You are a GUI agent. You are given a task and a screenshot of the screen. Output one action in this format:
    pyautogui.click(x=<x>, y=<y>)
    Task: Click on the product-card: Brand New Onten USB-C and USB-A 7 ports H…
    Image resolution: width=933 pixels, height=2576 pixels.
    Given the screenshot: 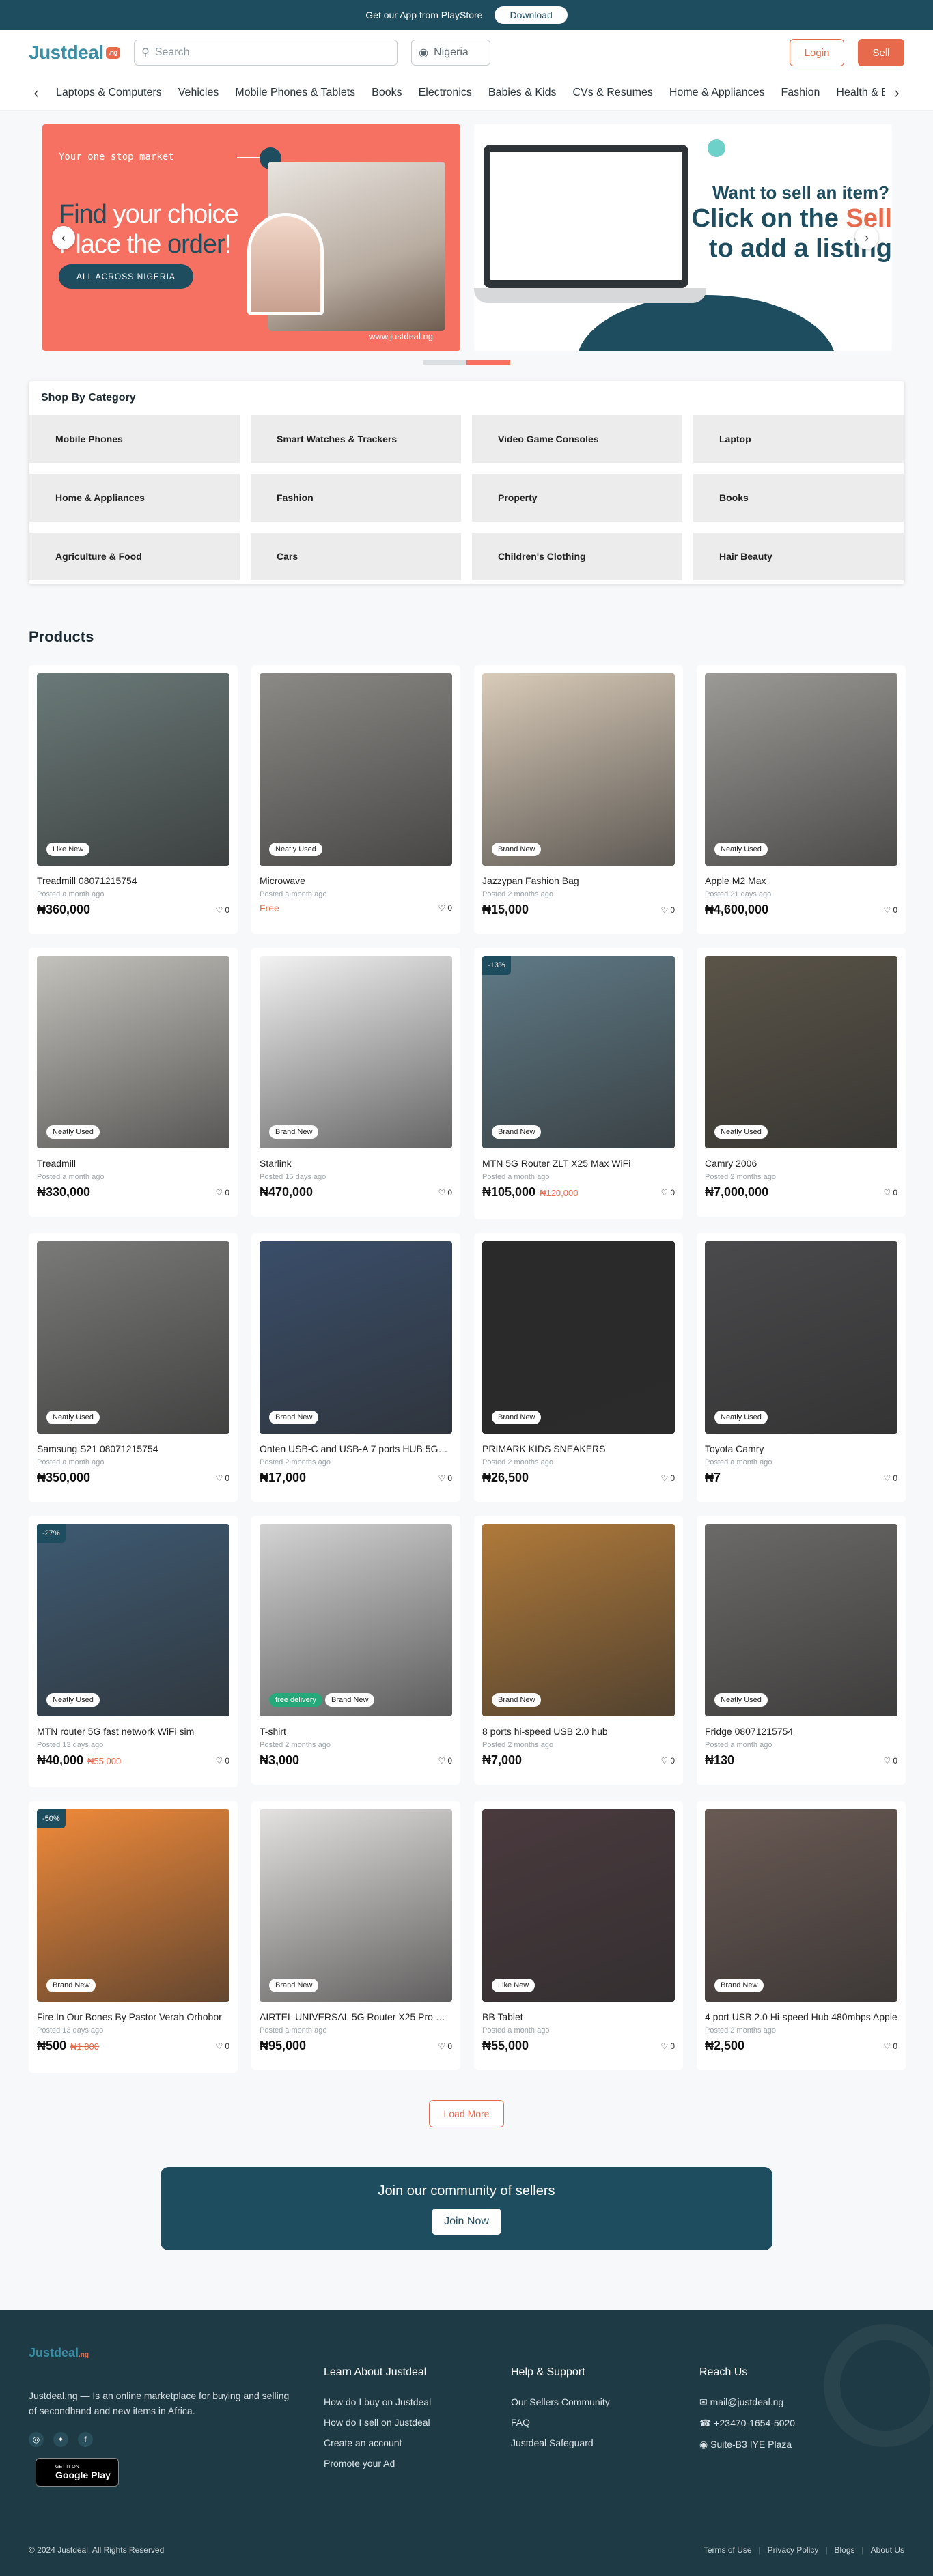 What is the action you would take?
    pyautogui.click(x=356, y=1367)
    